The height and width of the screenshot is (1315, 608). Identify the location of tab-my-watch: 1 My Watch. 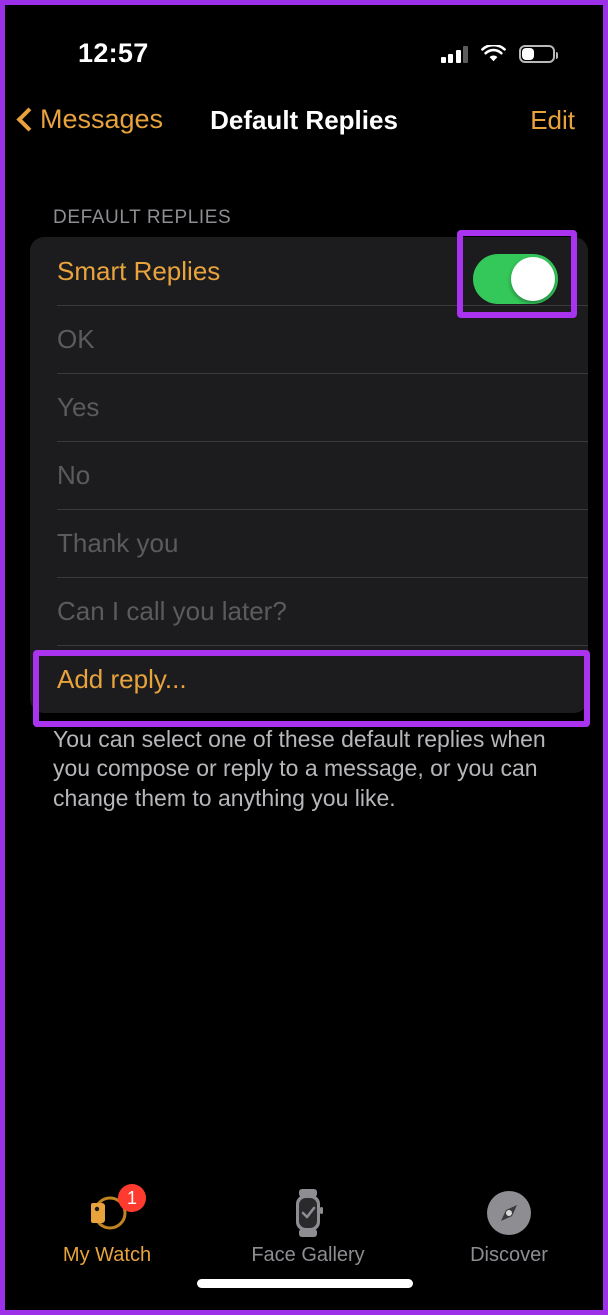
(107, 1227).